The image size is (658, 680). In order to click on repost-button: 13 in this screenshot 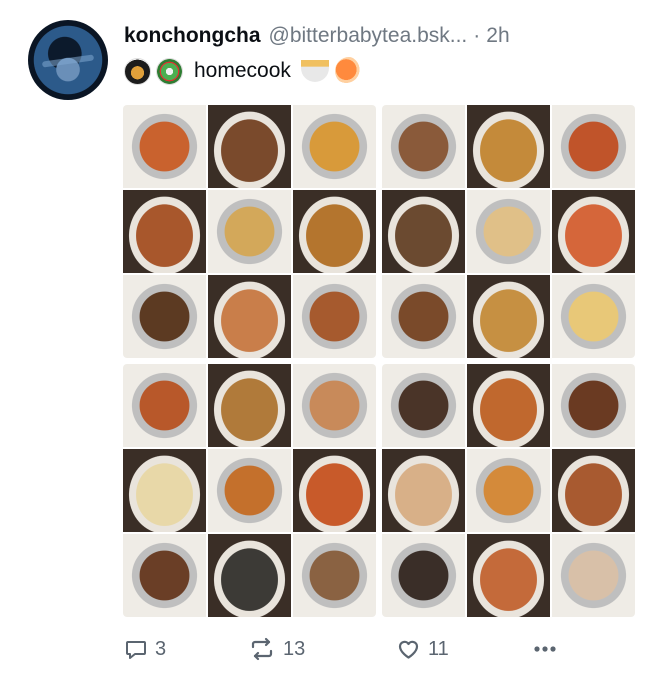, I will do `click(276, 649)`.